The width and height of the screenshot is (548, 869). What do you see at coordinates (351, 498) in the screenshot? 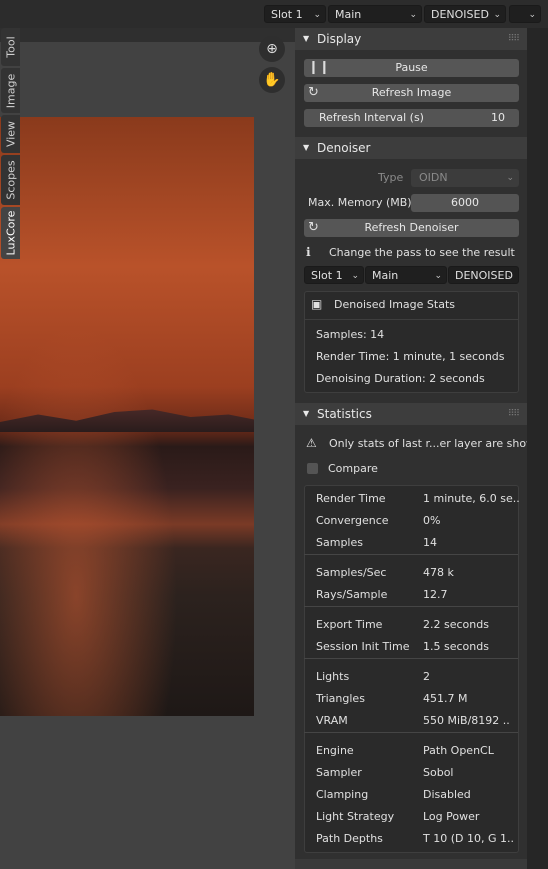
I see `stat-label: Render Time` at bounding box center [351, 498].